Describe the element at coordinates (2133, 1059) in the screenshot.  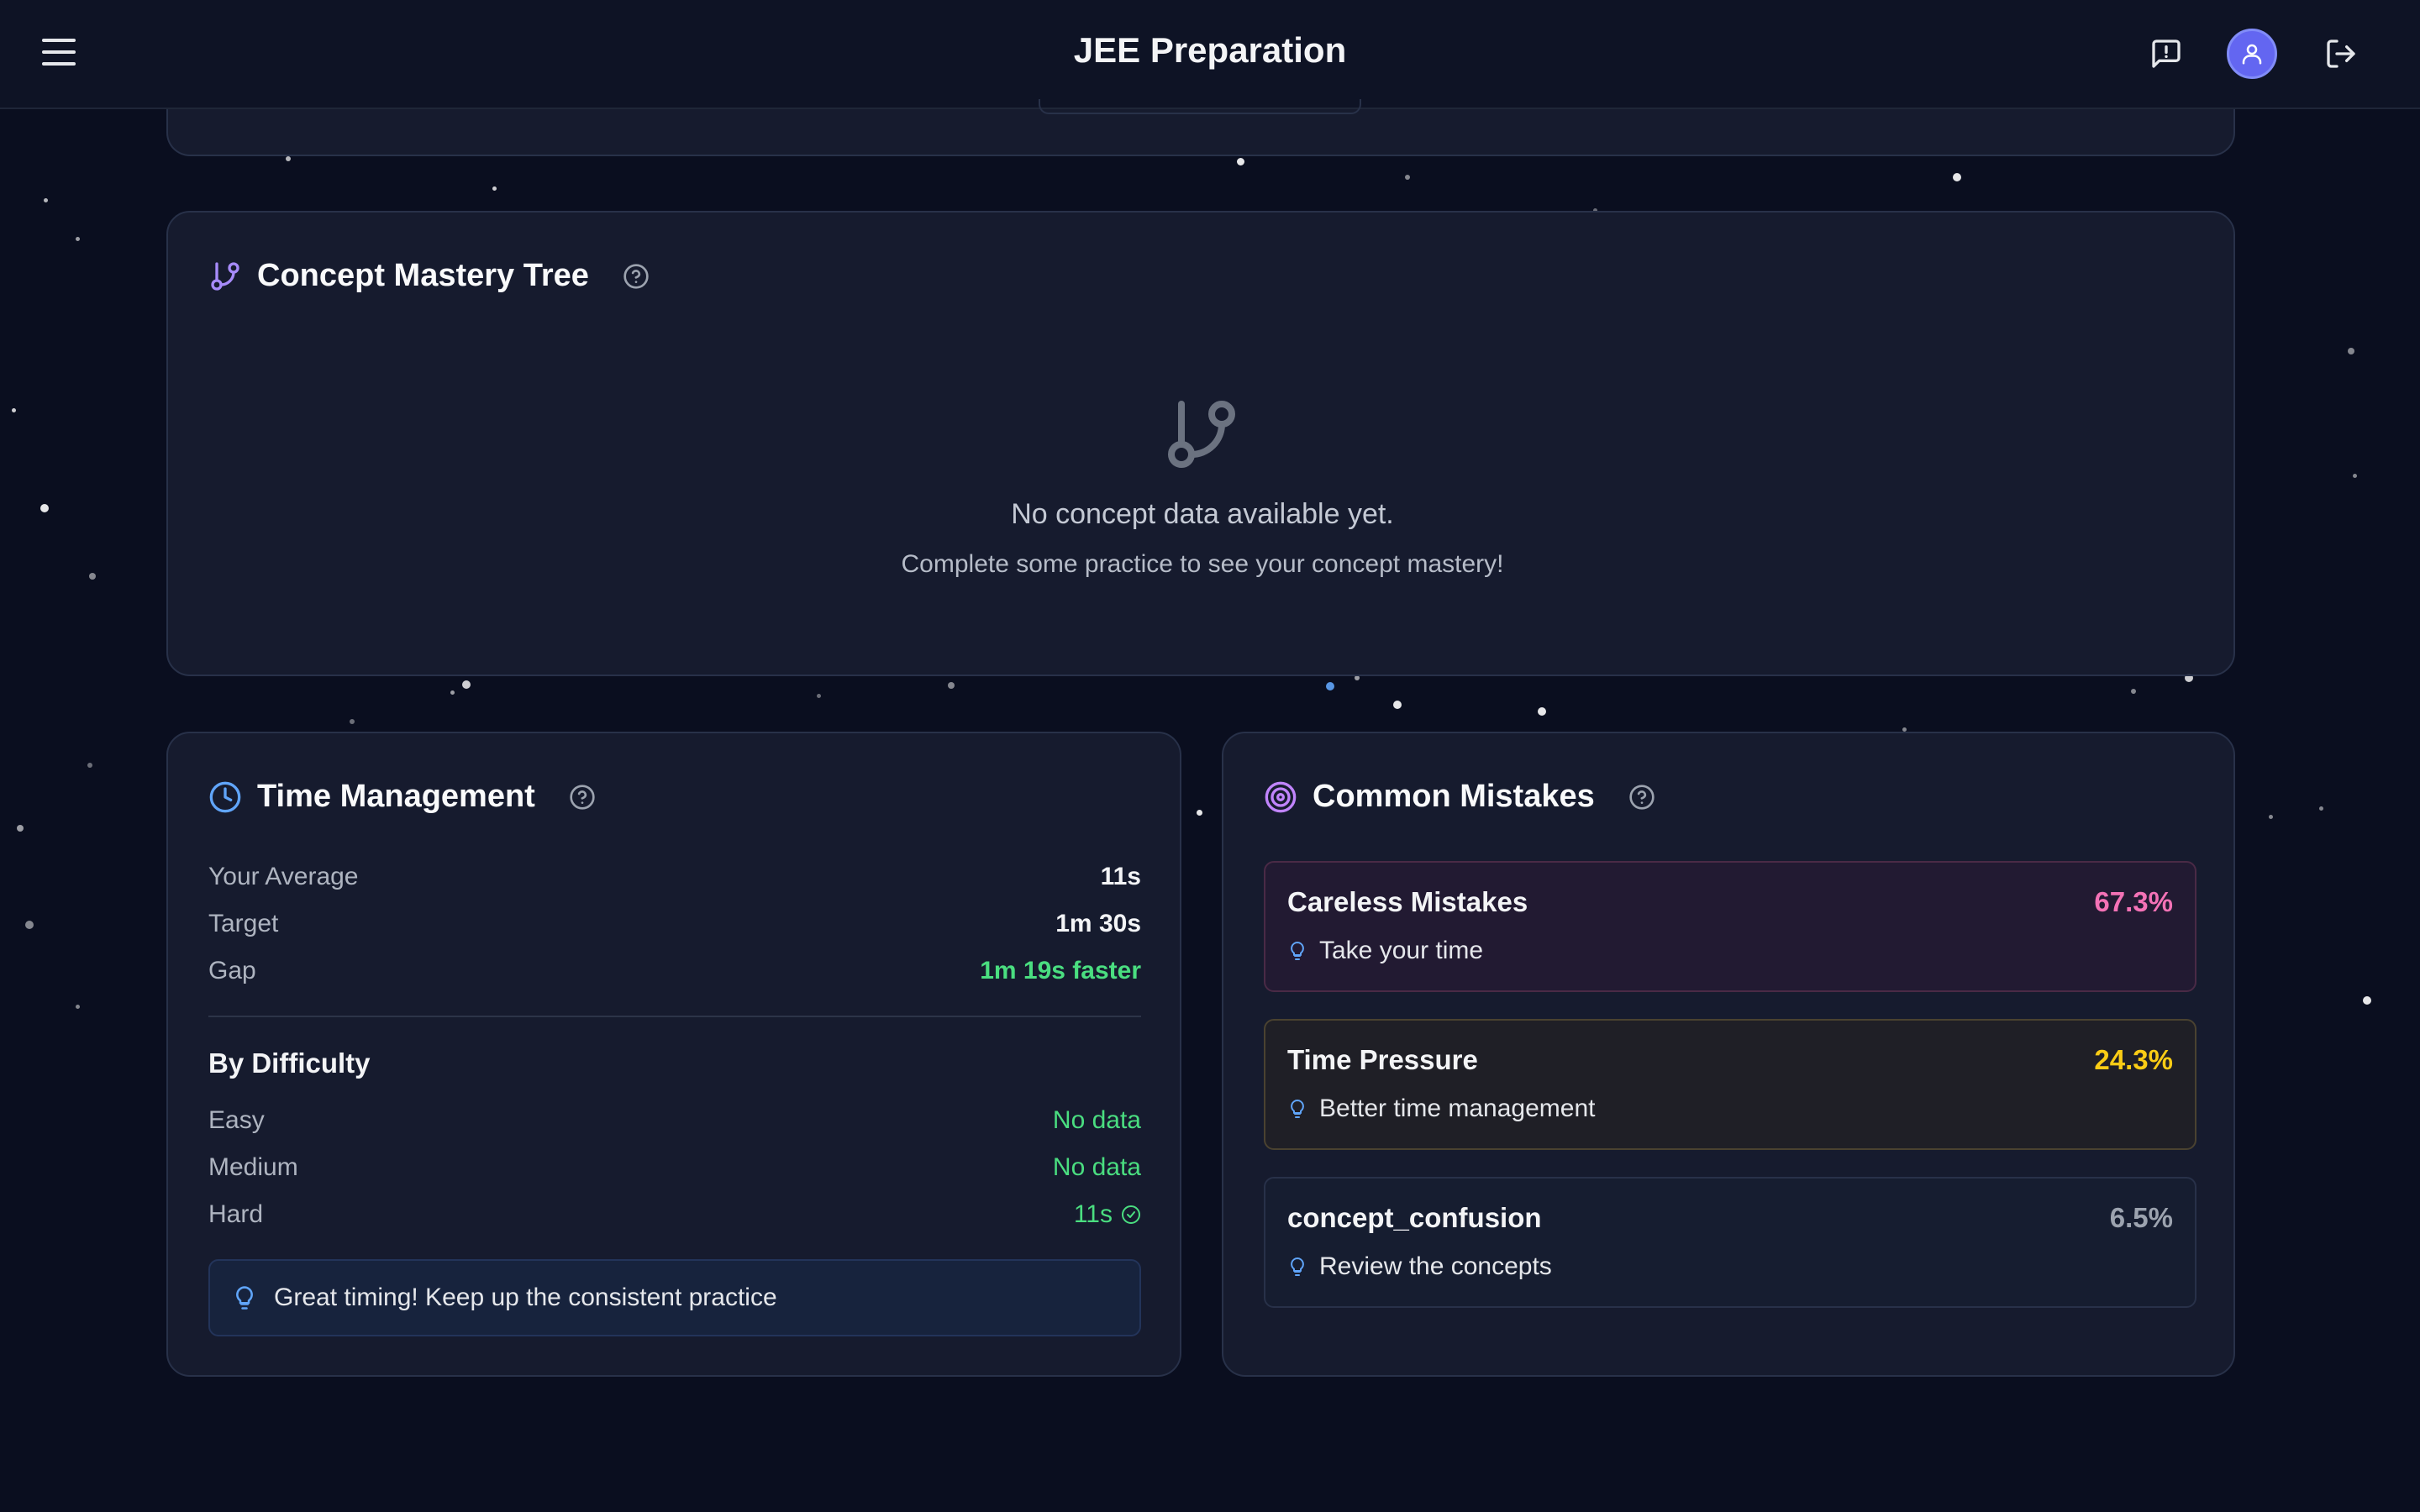
I see `mistake-percent: 24.3%` at that location.